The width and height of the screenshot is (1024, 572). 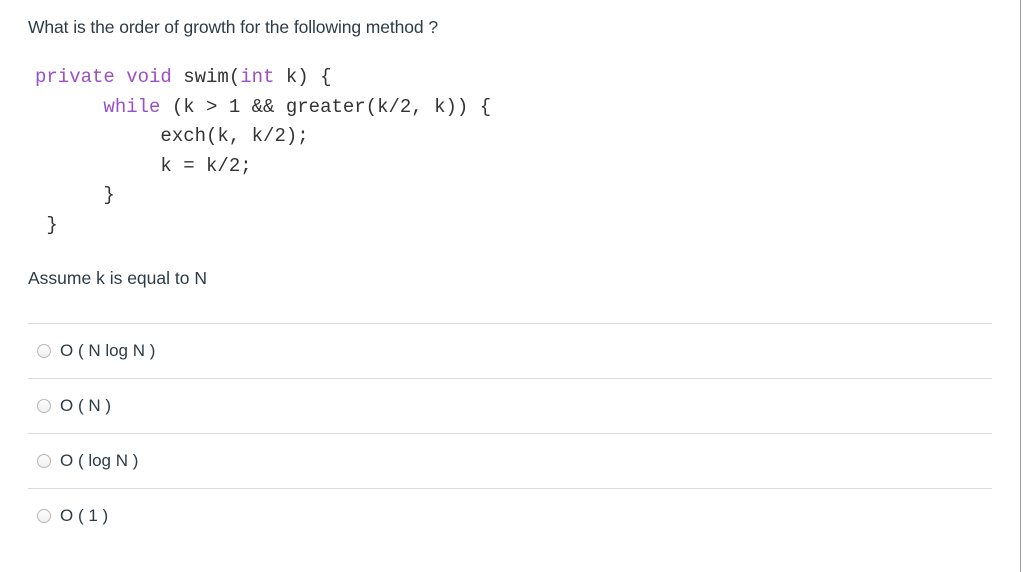 I want to click on answer-label: O ( N ), so click(x=85, y=406).